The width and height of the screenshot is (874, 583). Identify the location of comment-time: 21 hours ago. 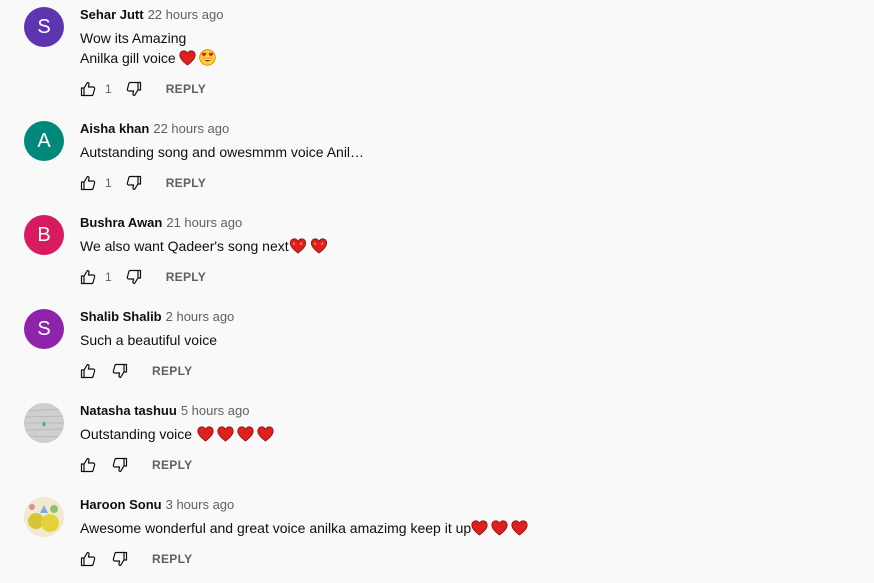
(204, 222).